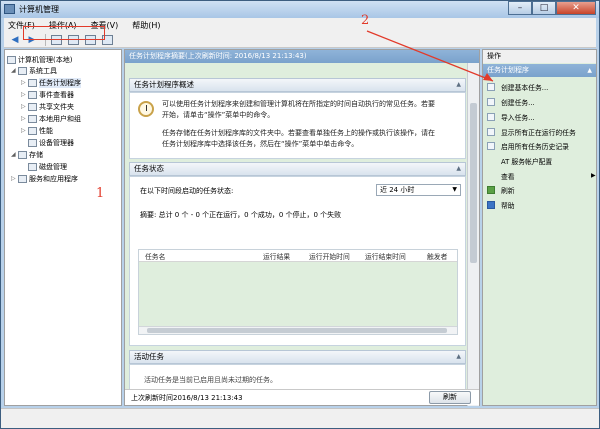 Image resolution: width=600 pixels, height=429 pixels. What do you see at coordinates (385, 256) in the screenshot?
I see `column-run-end: 运行结束时间` at bounding box center [385, 256].